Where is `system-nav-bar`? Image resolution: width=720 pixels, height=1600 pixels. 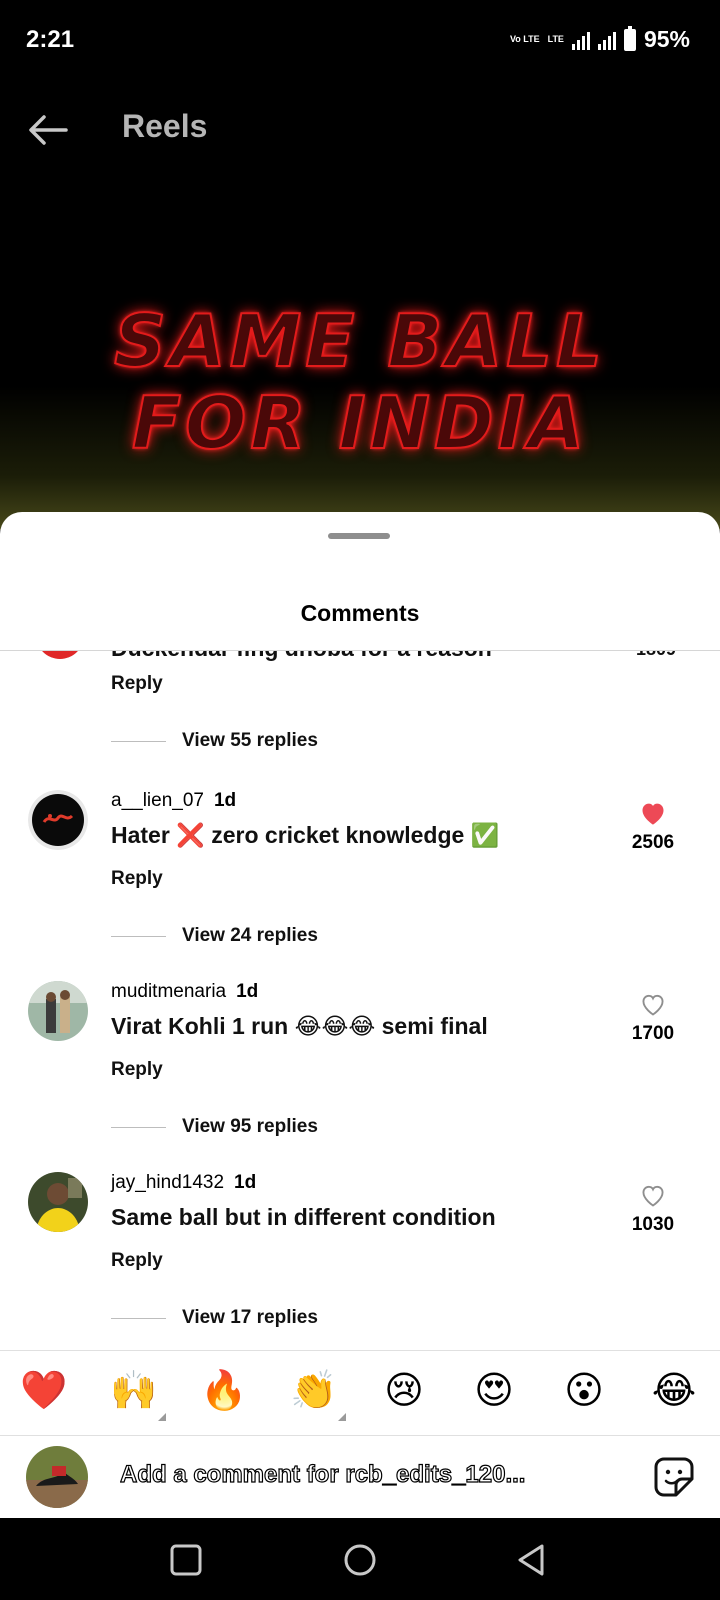
system-nav-bar is located at coordinates (360, 1559).